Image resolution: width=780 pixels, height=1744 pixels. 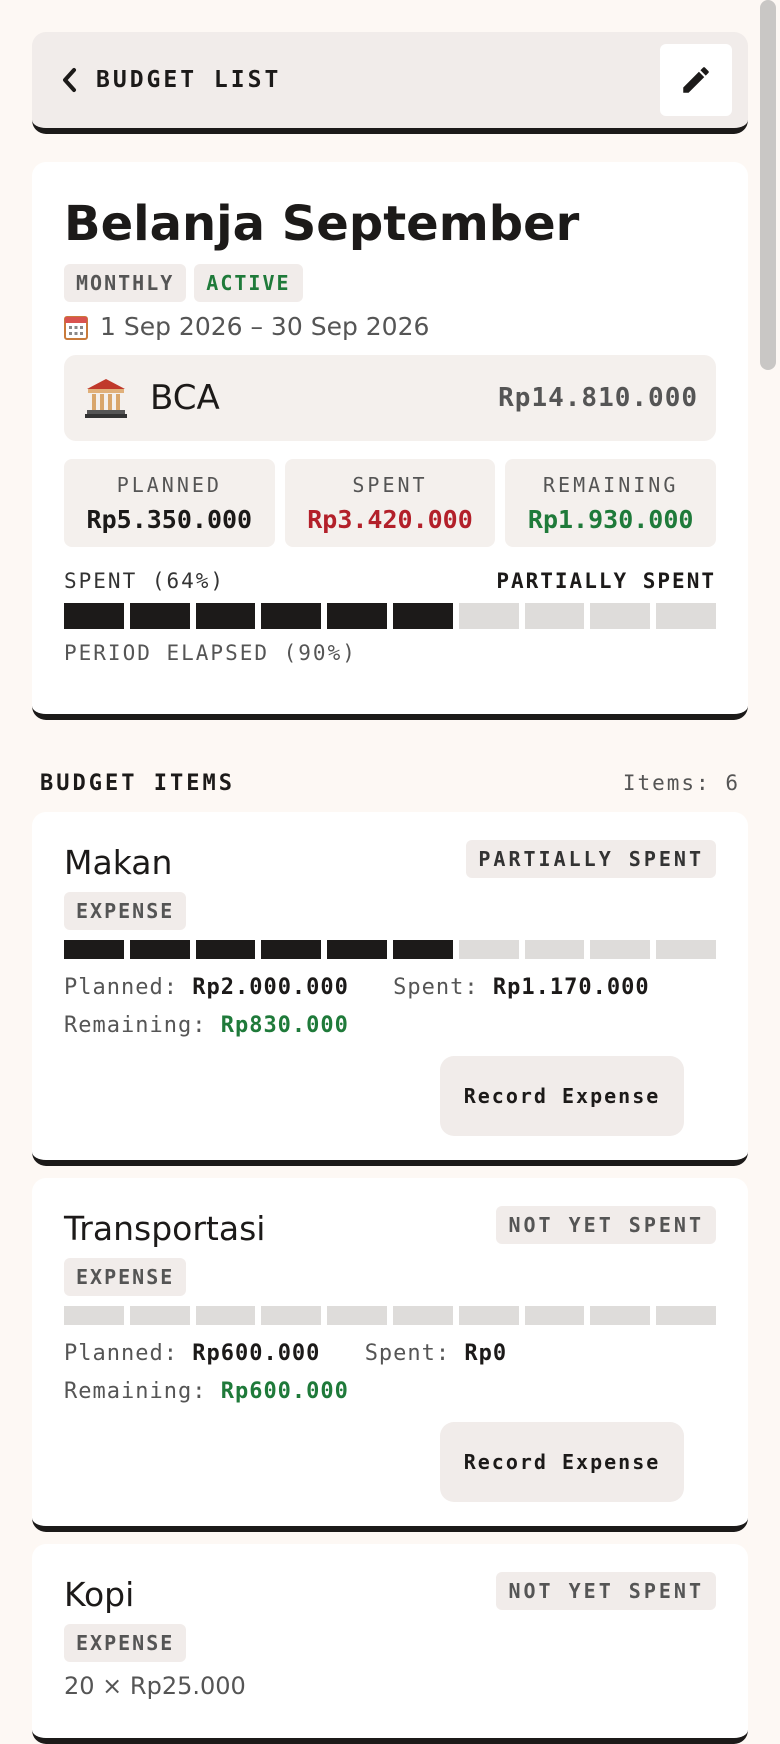 I want to click on remaining-label: REMAINING, so click(x=610, y=484).